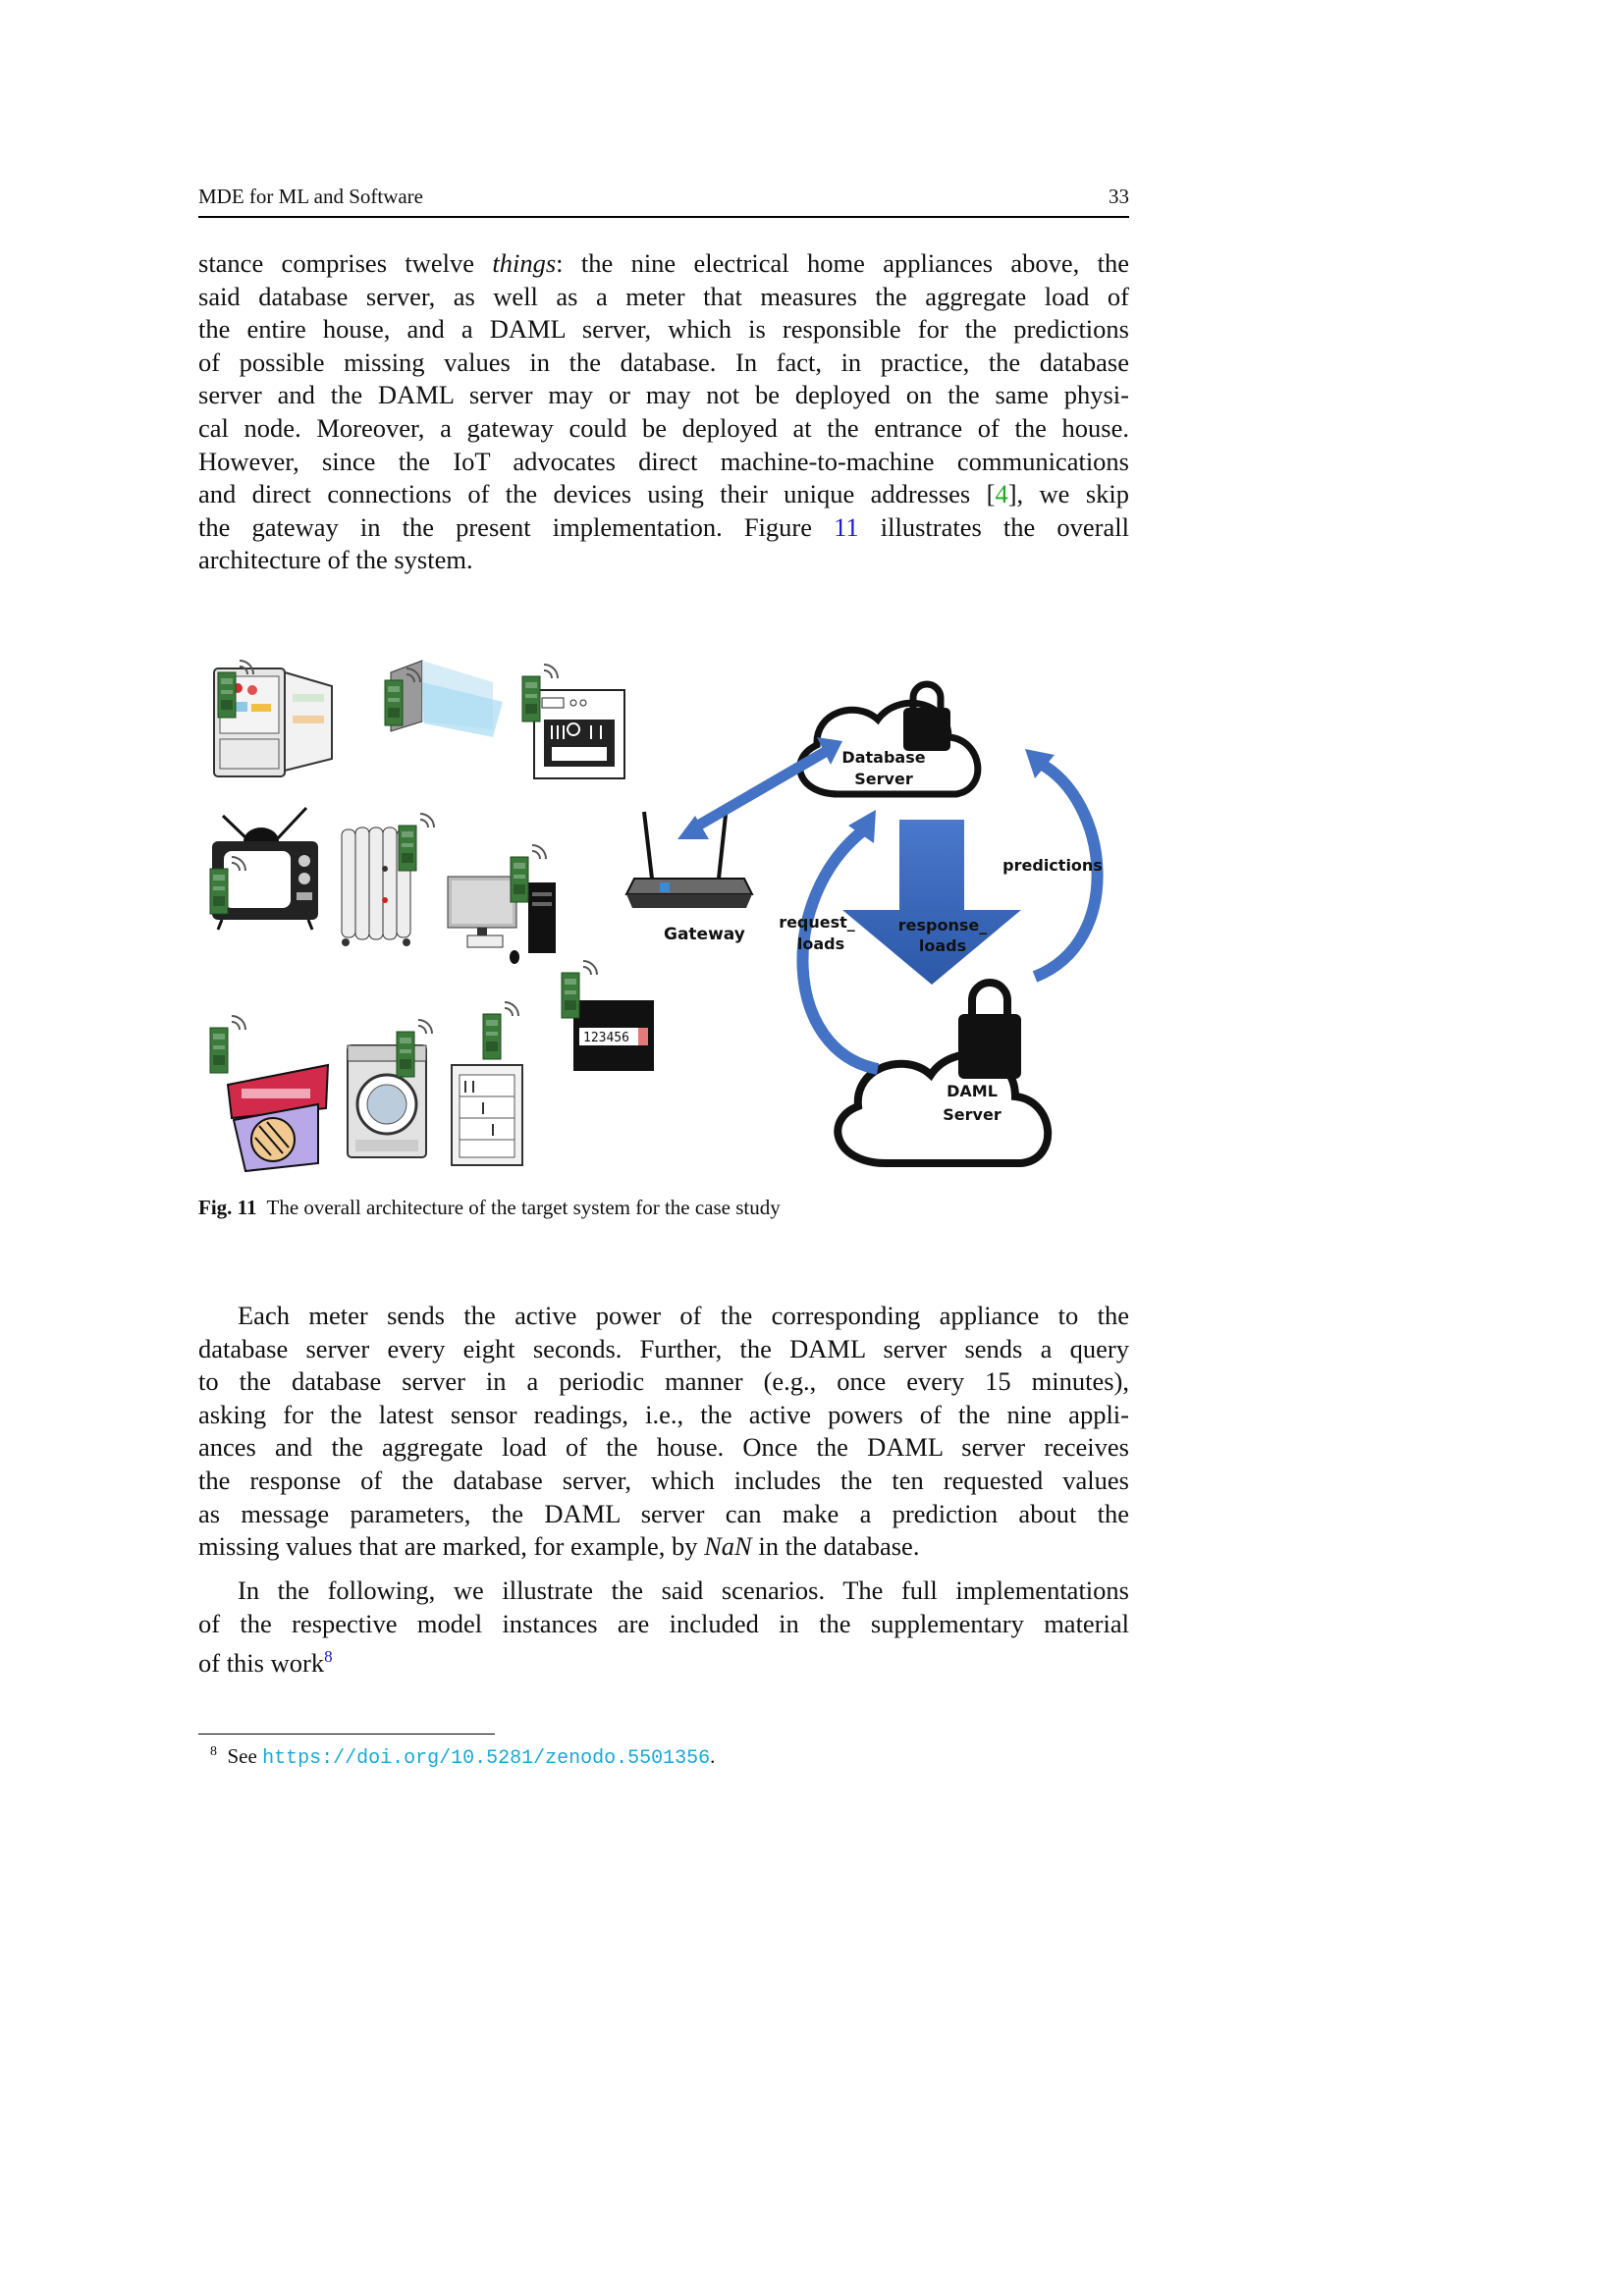  I want to click on footnote-prefix: See, so click(245, 1756).